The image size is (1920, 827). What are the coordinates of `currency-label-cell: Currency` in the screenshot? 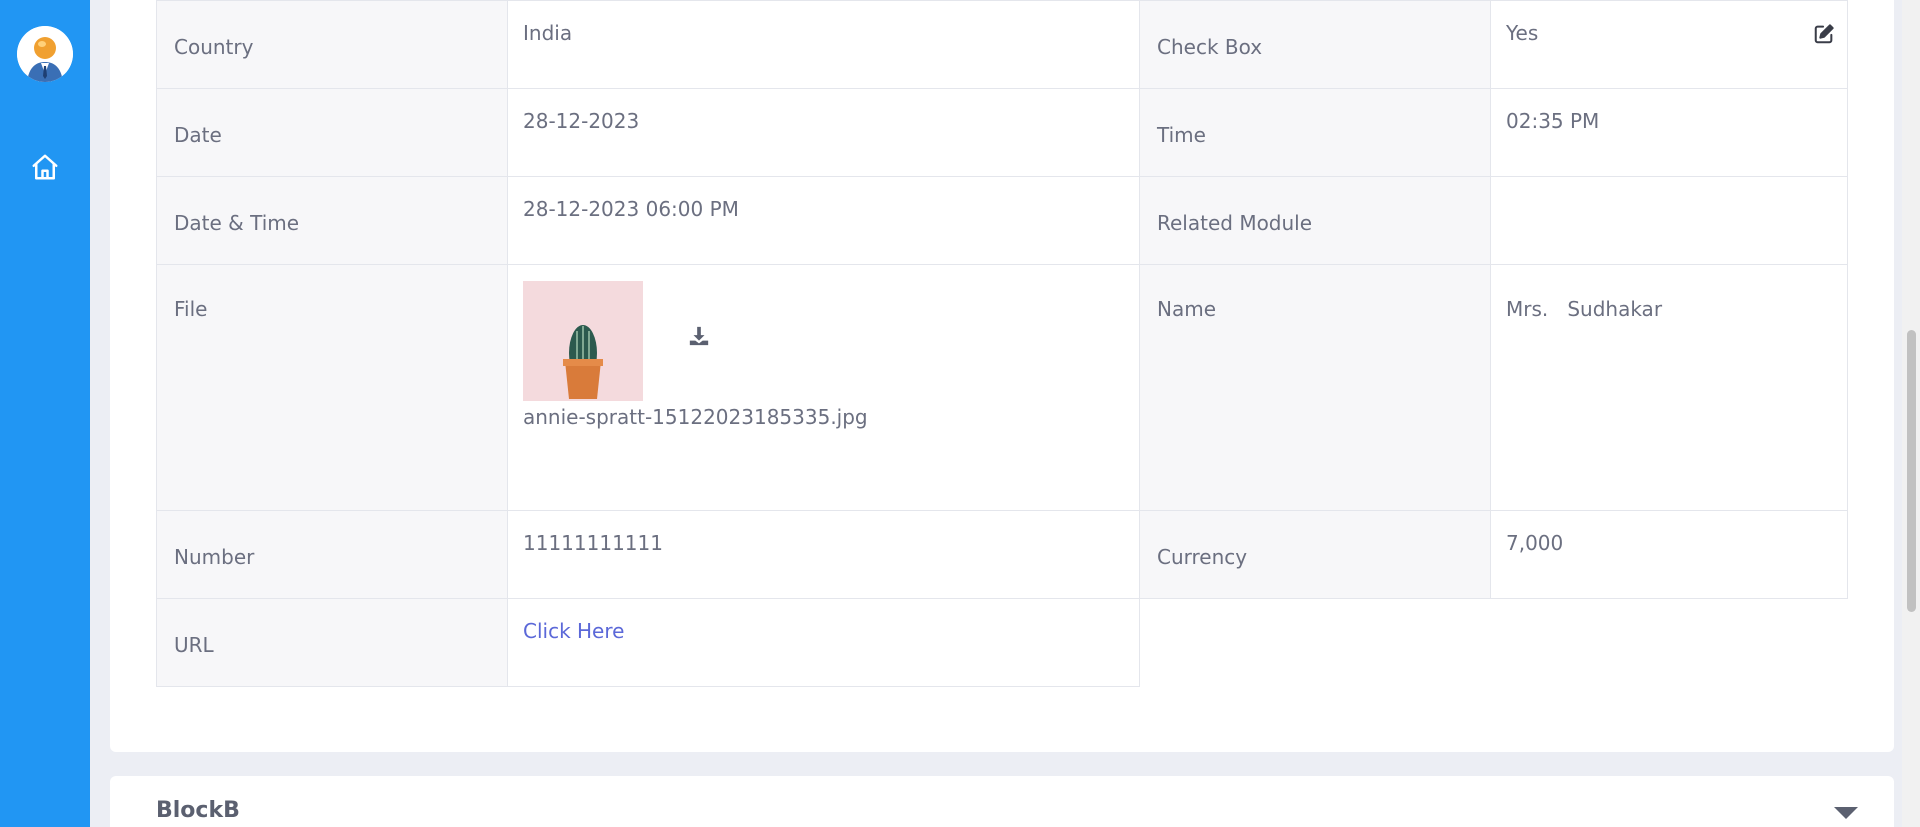 It's located at (1315, 554).